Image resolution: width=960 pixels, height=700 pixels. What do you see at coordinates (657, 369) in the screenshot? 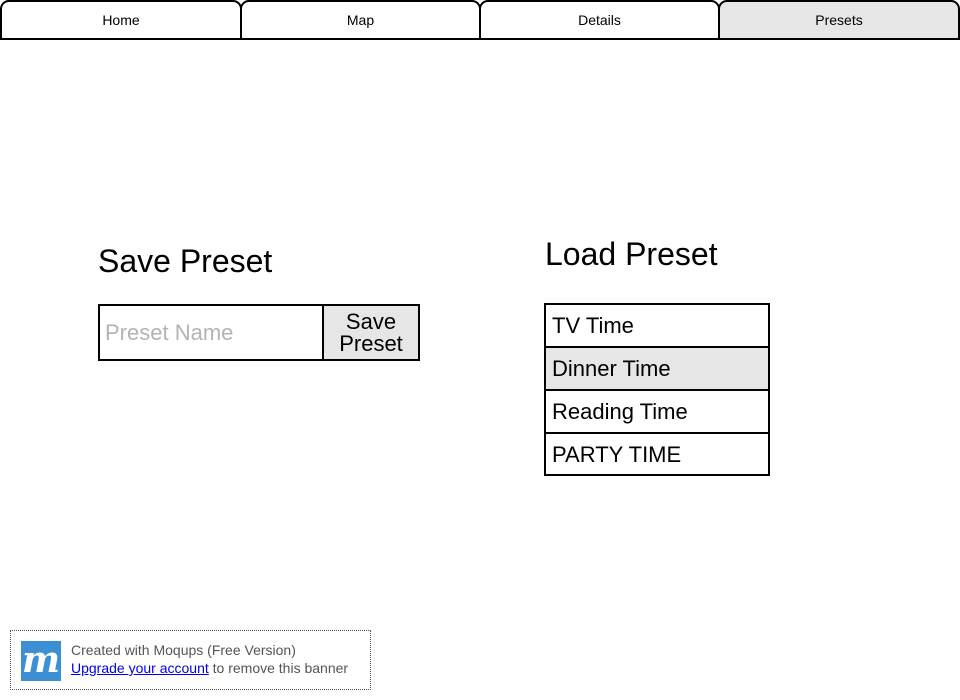
I see `preset-item-dinner-time: Dinner Time` at bounding box center [657, 369].